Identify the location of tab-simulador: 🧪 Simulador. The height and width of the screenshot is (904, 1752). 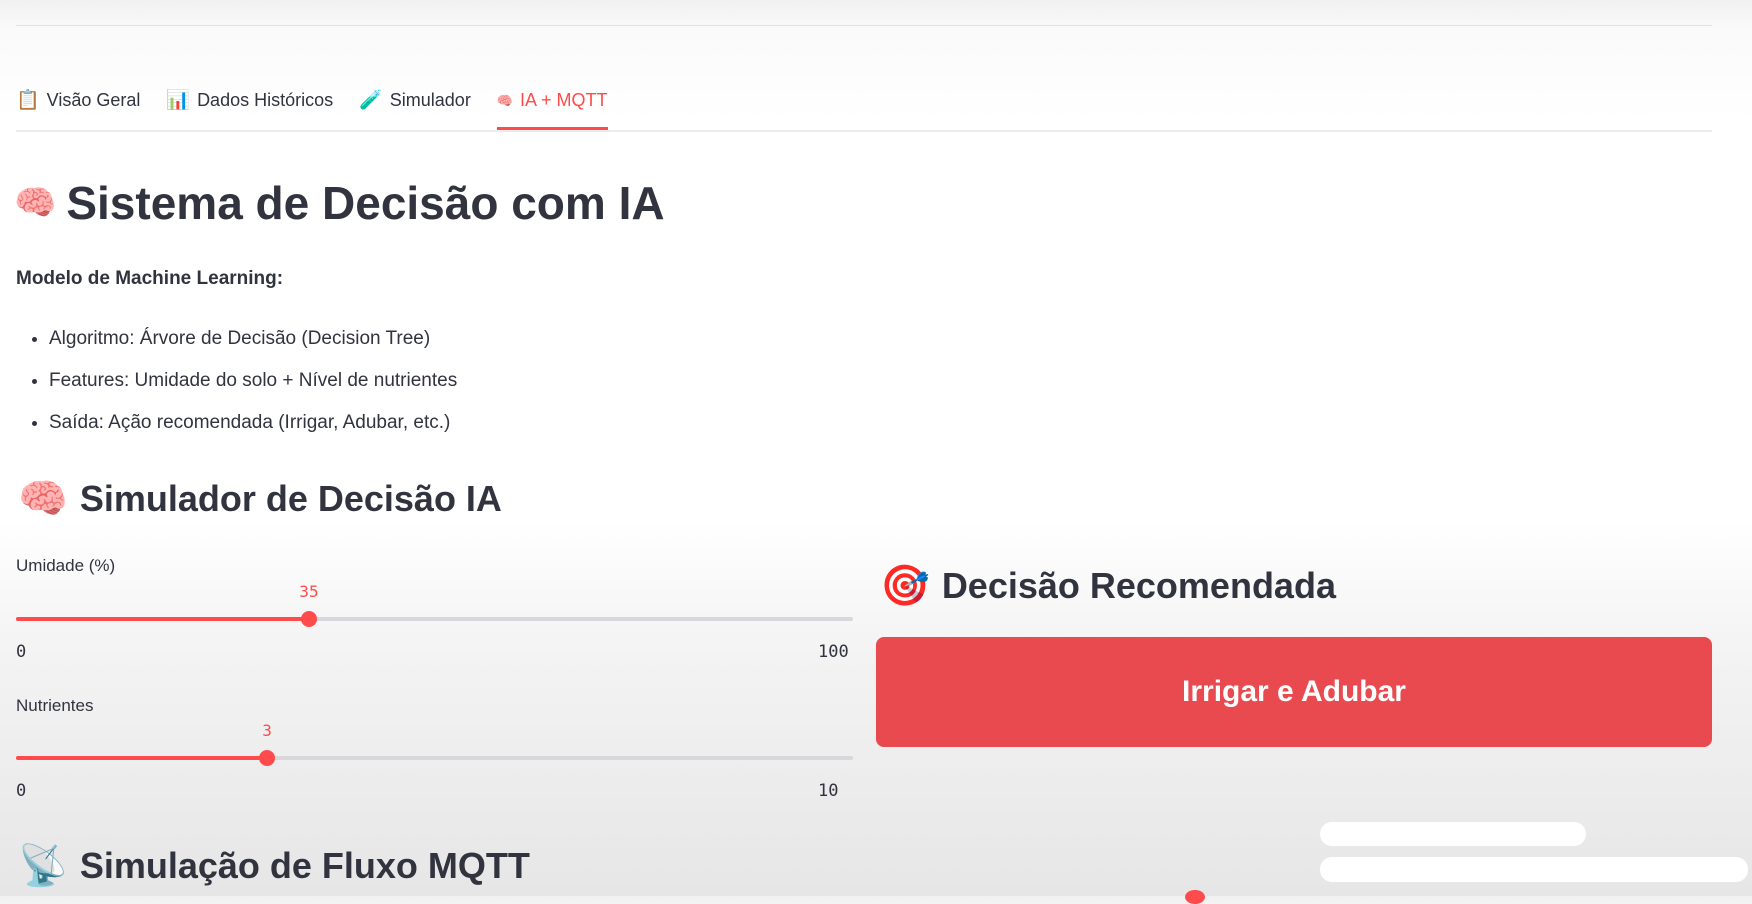
(415, 100).